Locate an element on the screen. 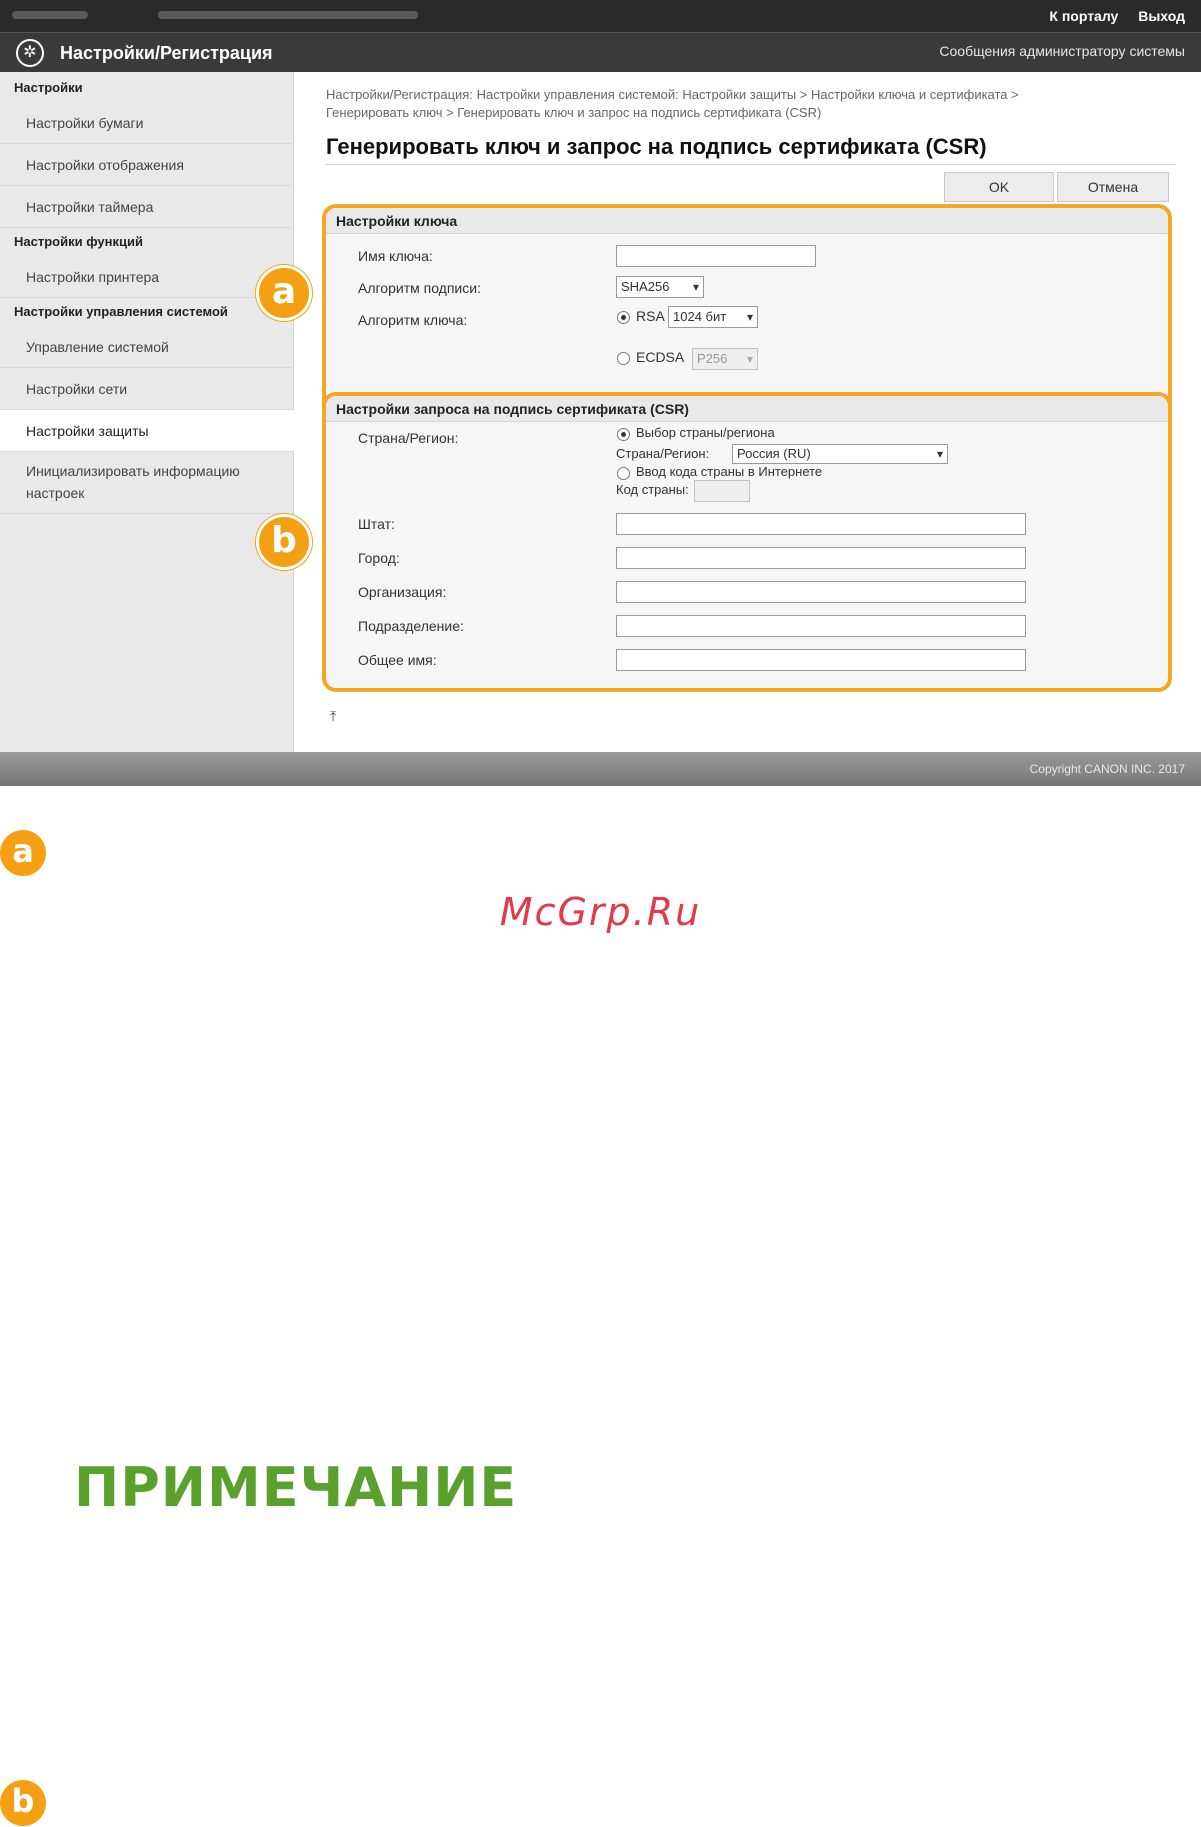  select-value: 1024 бит is located at coordinates (700, 316).